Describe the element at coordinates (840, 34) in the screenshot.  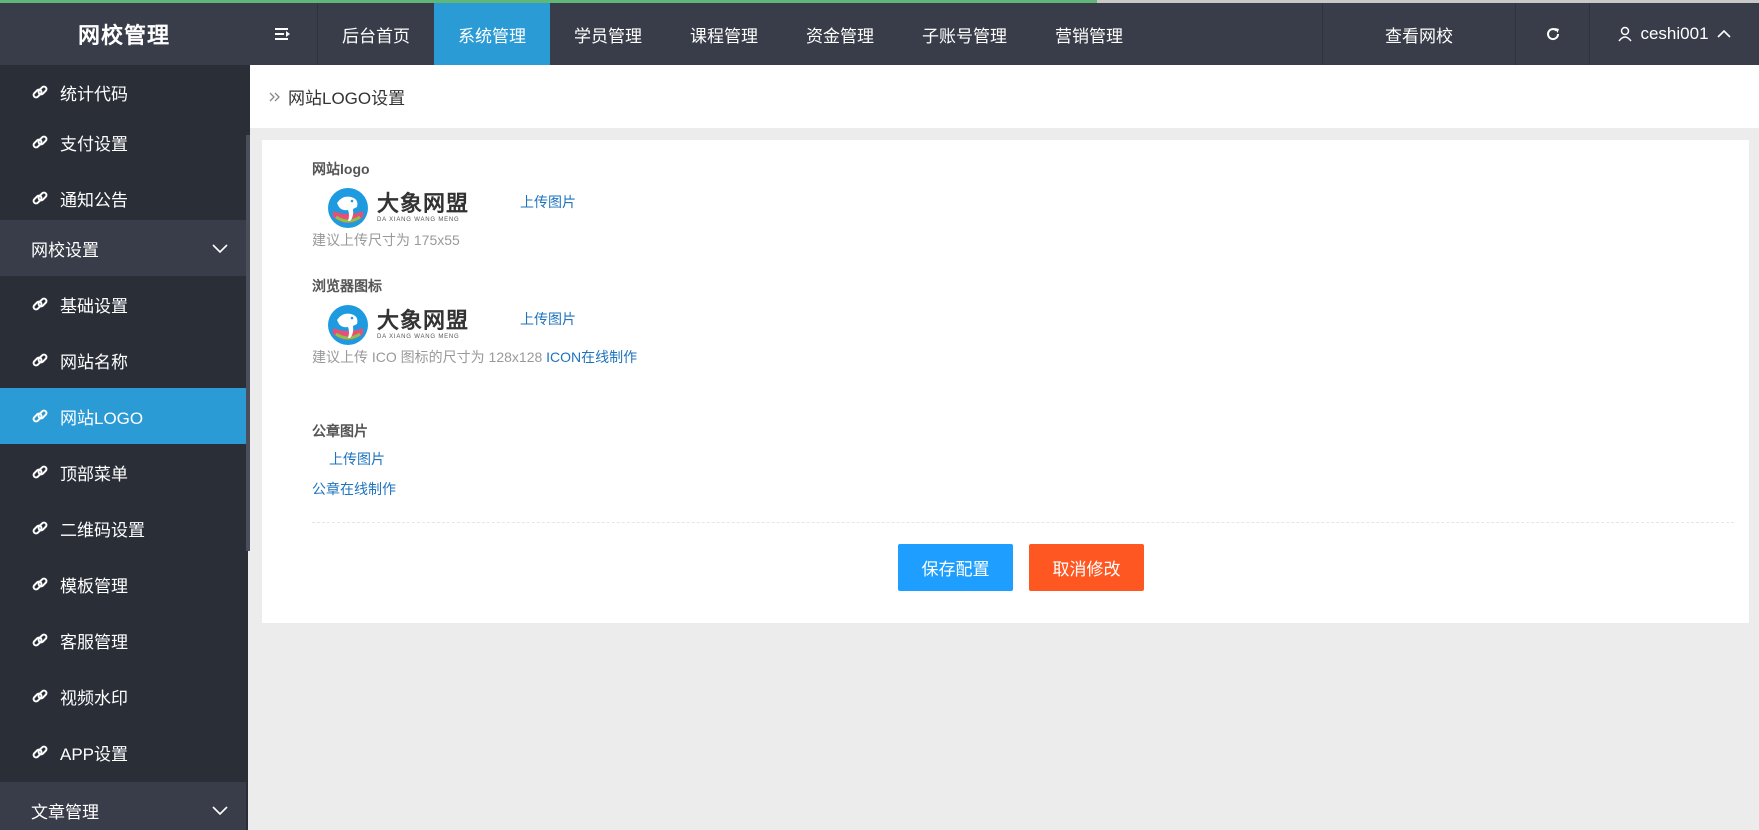
I see `topnav-finance: 资金管理` at that location.